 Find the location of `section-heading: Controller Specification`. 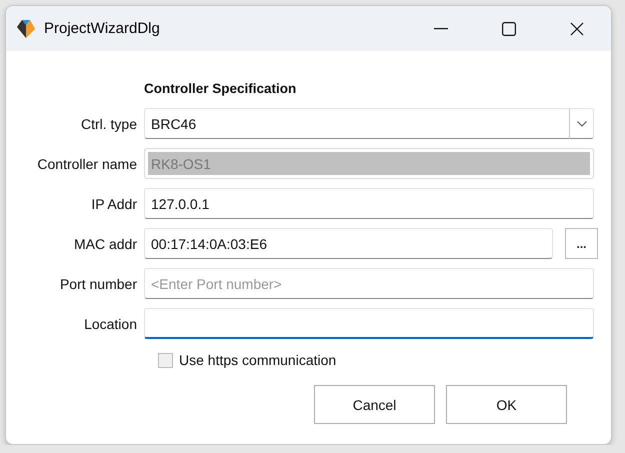

section-heading: Controller Specification is located at coordinates (221, 88).